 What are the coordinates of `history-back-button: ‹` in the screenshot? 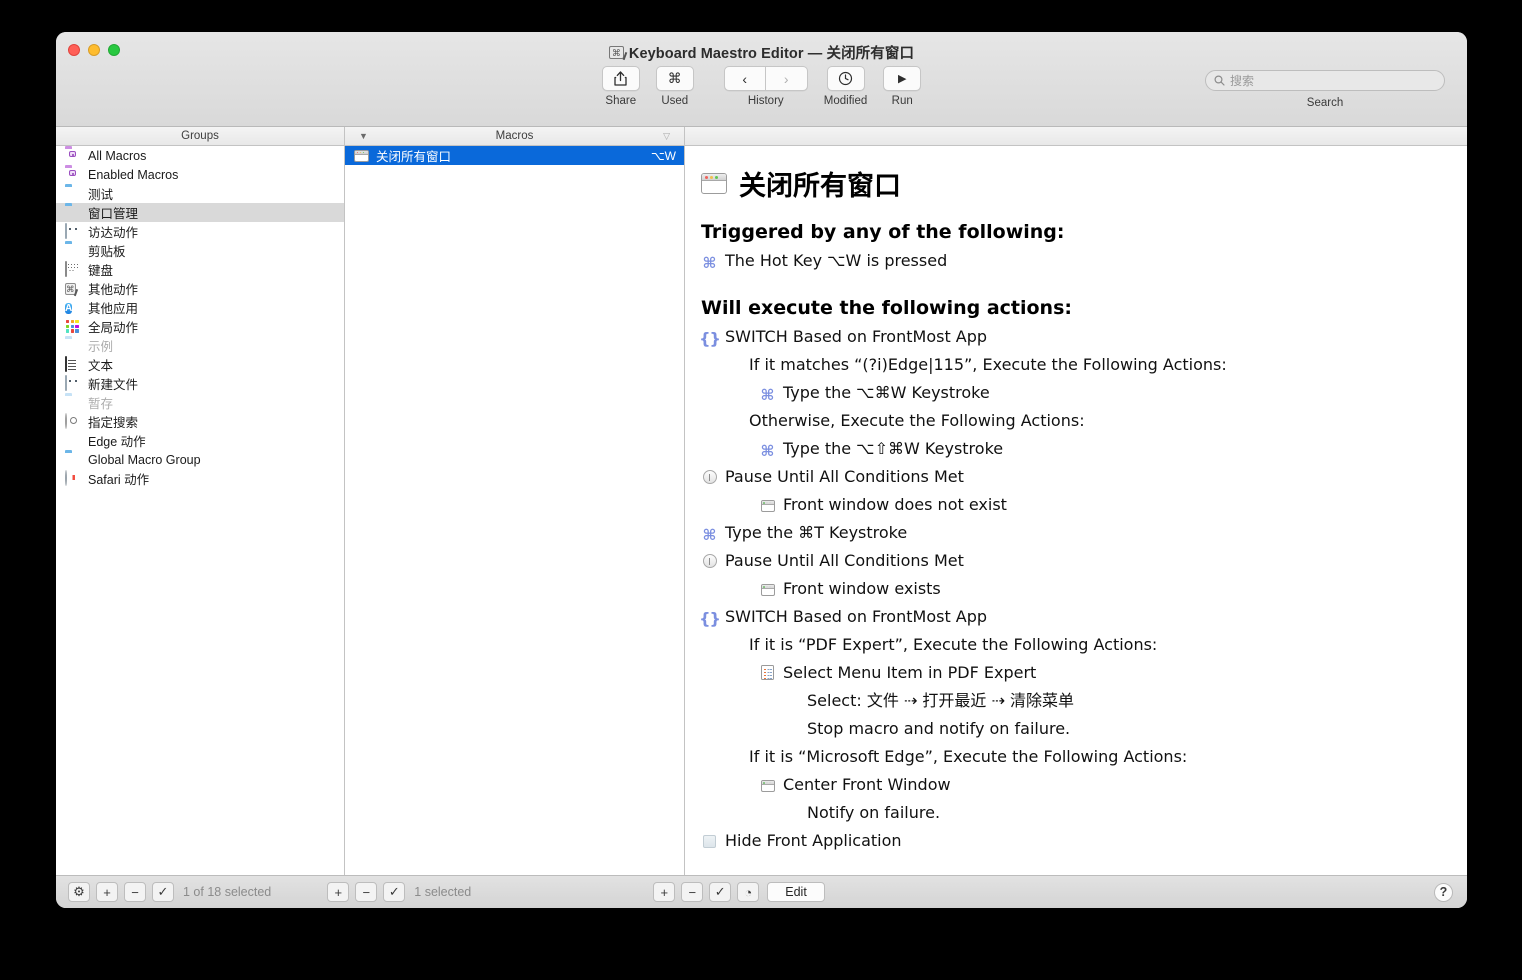 It's located at (744, 78).